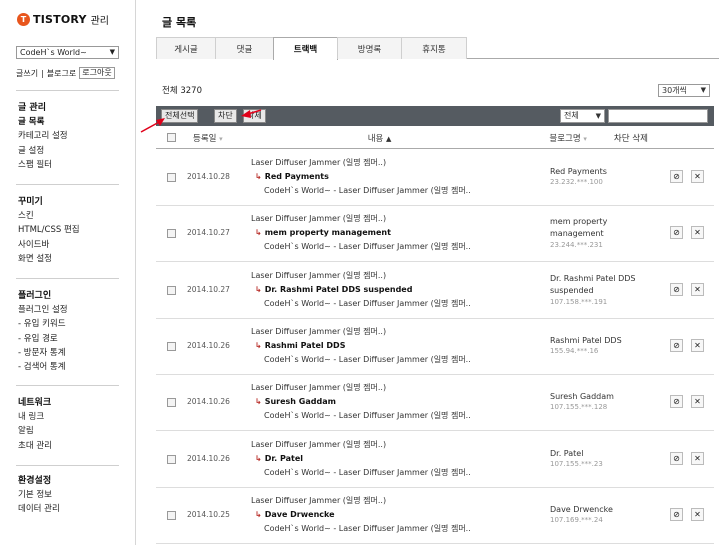 This screenshot has width=720, height=545. I want to click on nav-group-settings: 환경설정 기본 정보 데이터 관리, so click(39, 495).